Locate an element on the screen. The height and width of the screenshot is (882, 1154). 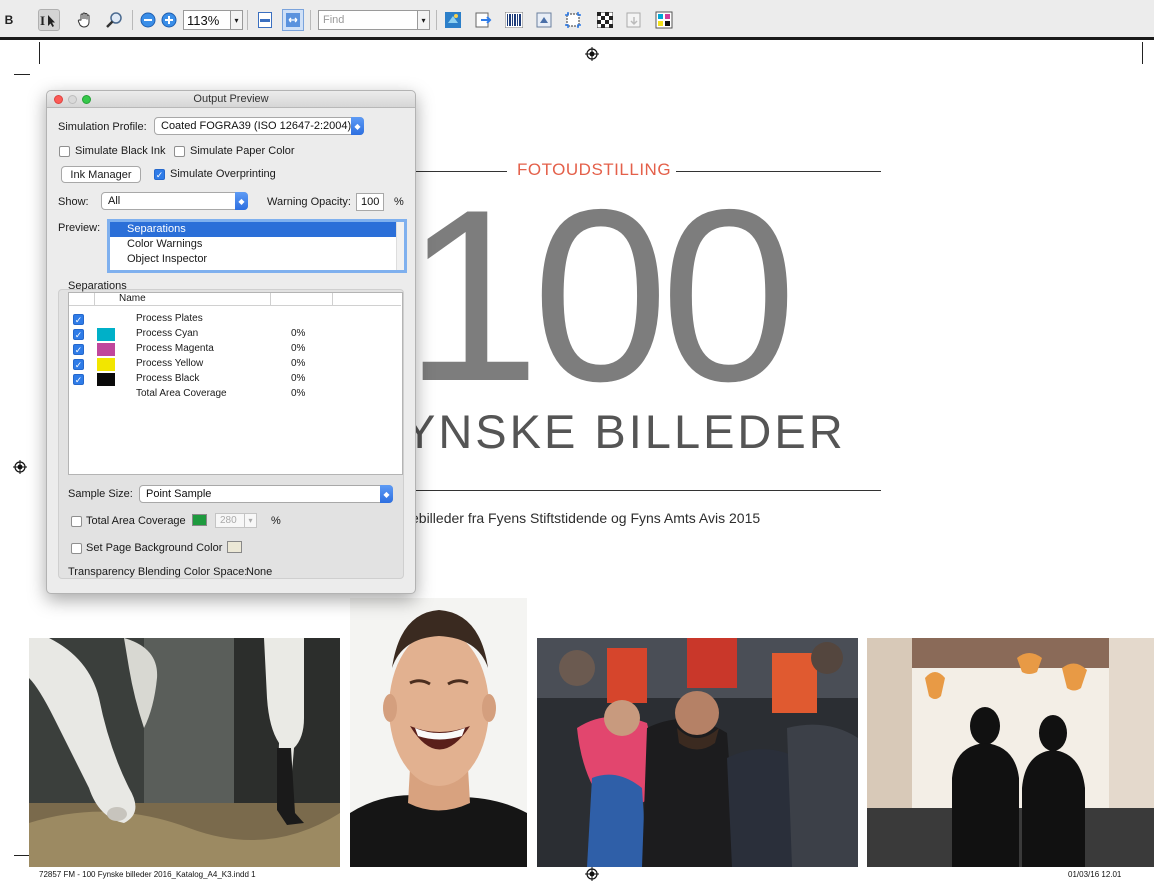
output-preview-icon is located at coordinates (664, 20).